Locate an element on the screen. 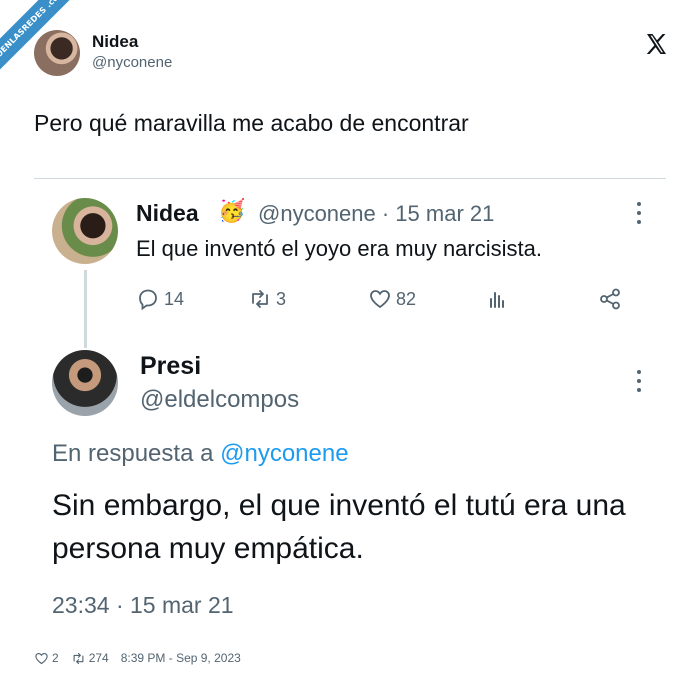 The image size is (700, 690). reply-mention-link: @nyconene is located at coordinates (284, 453).